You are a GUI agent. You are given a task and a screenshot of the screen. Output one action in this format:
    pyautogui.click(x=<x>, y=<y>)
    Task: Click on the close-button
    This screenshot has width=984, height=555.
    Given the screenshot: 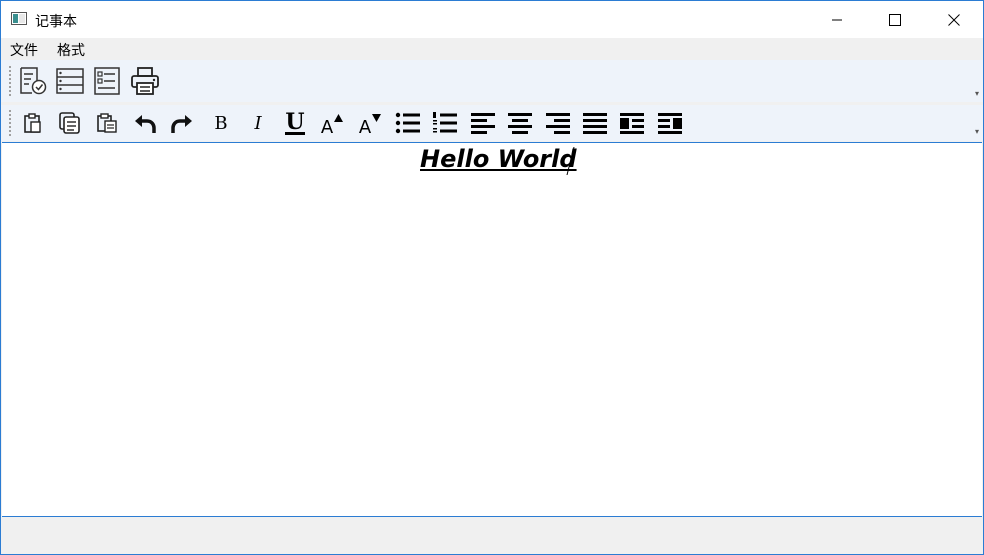 What is the action you would take?
    pyautogui.click(x=954, y=19)
    